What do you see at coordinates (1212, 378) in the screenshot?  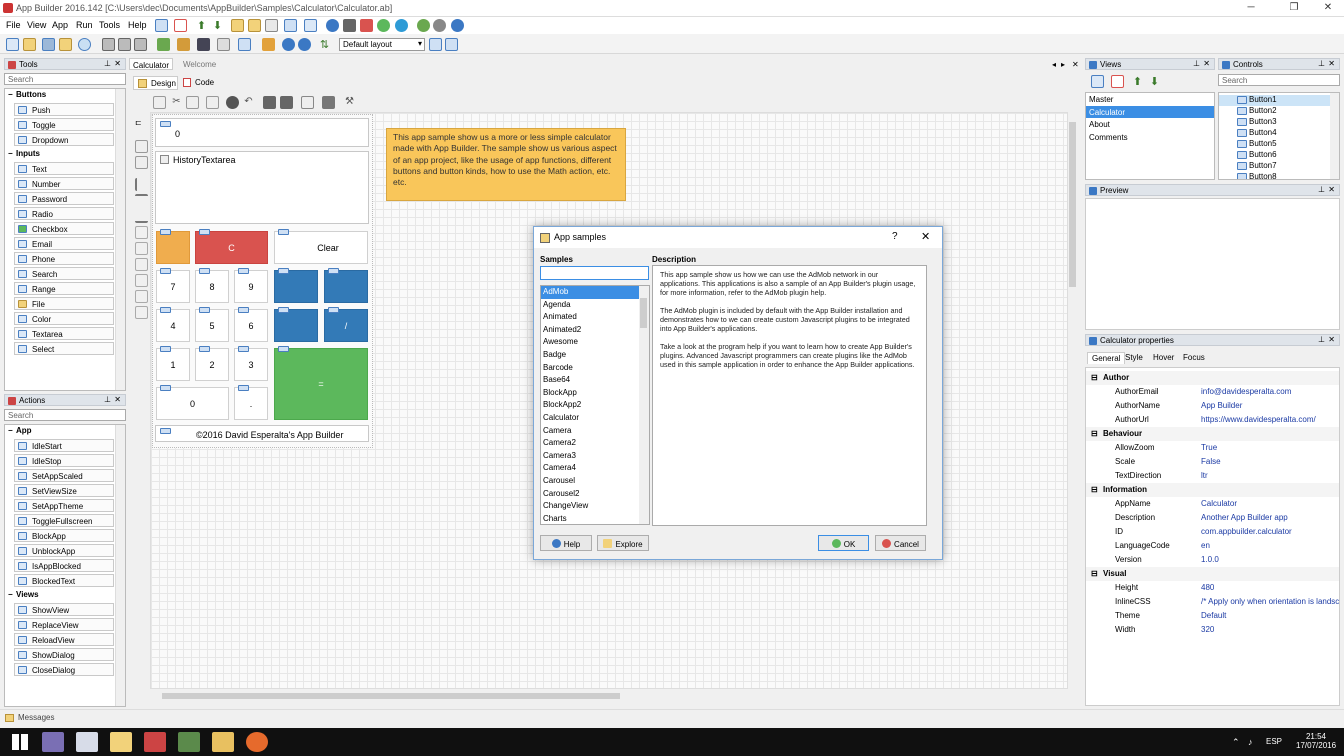 I see `prop-group-author: ⊟ Author` at bounding box center [1212, 378].